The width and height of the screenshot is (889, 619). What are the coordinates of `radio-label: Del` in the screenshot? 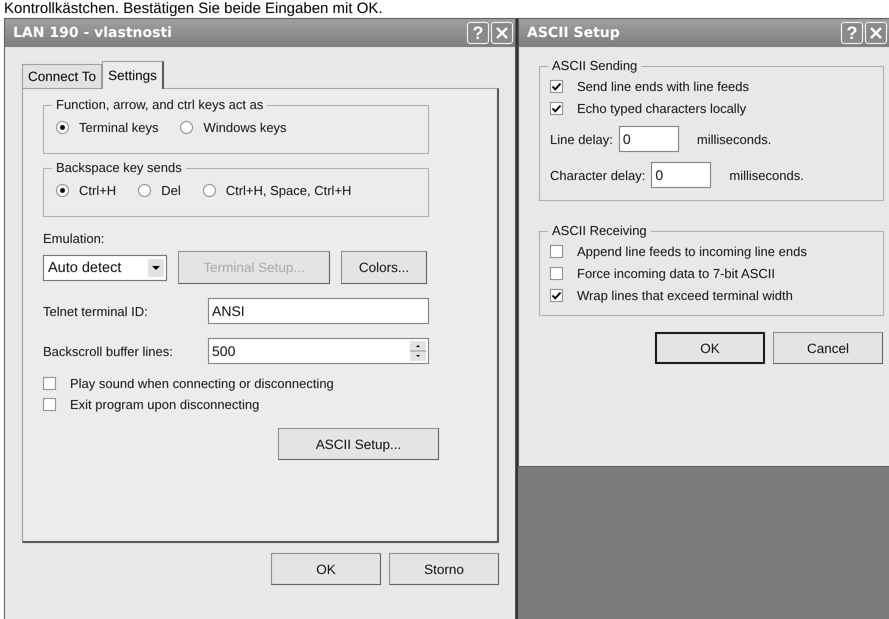 It's located at (171, 190).